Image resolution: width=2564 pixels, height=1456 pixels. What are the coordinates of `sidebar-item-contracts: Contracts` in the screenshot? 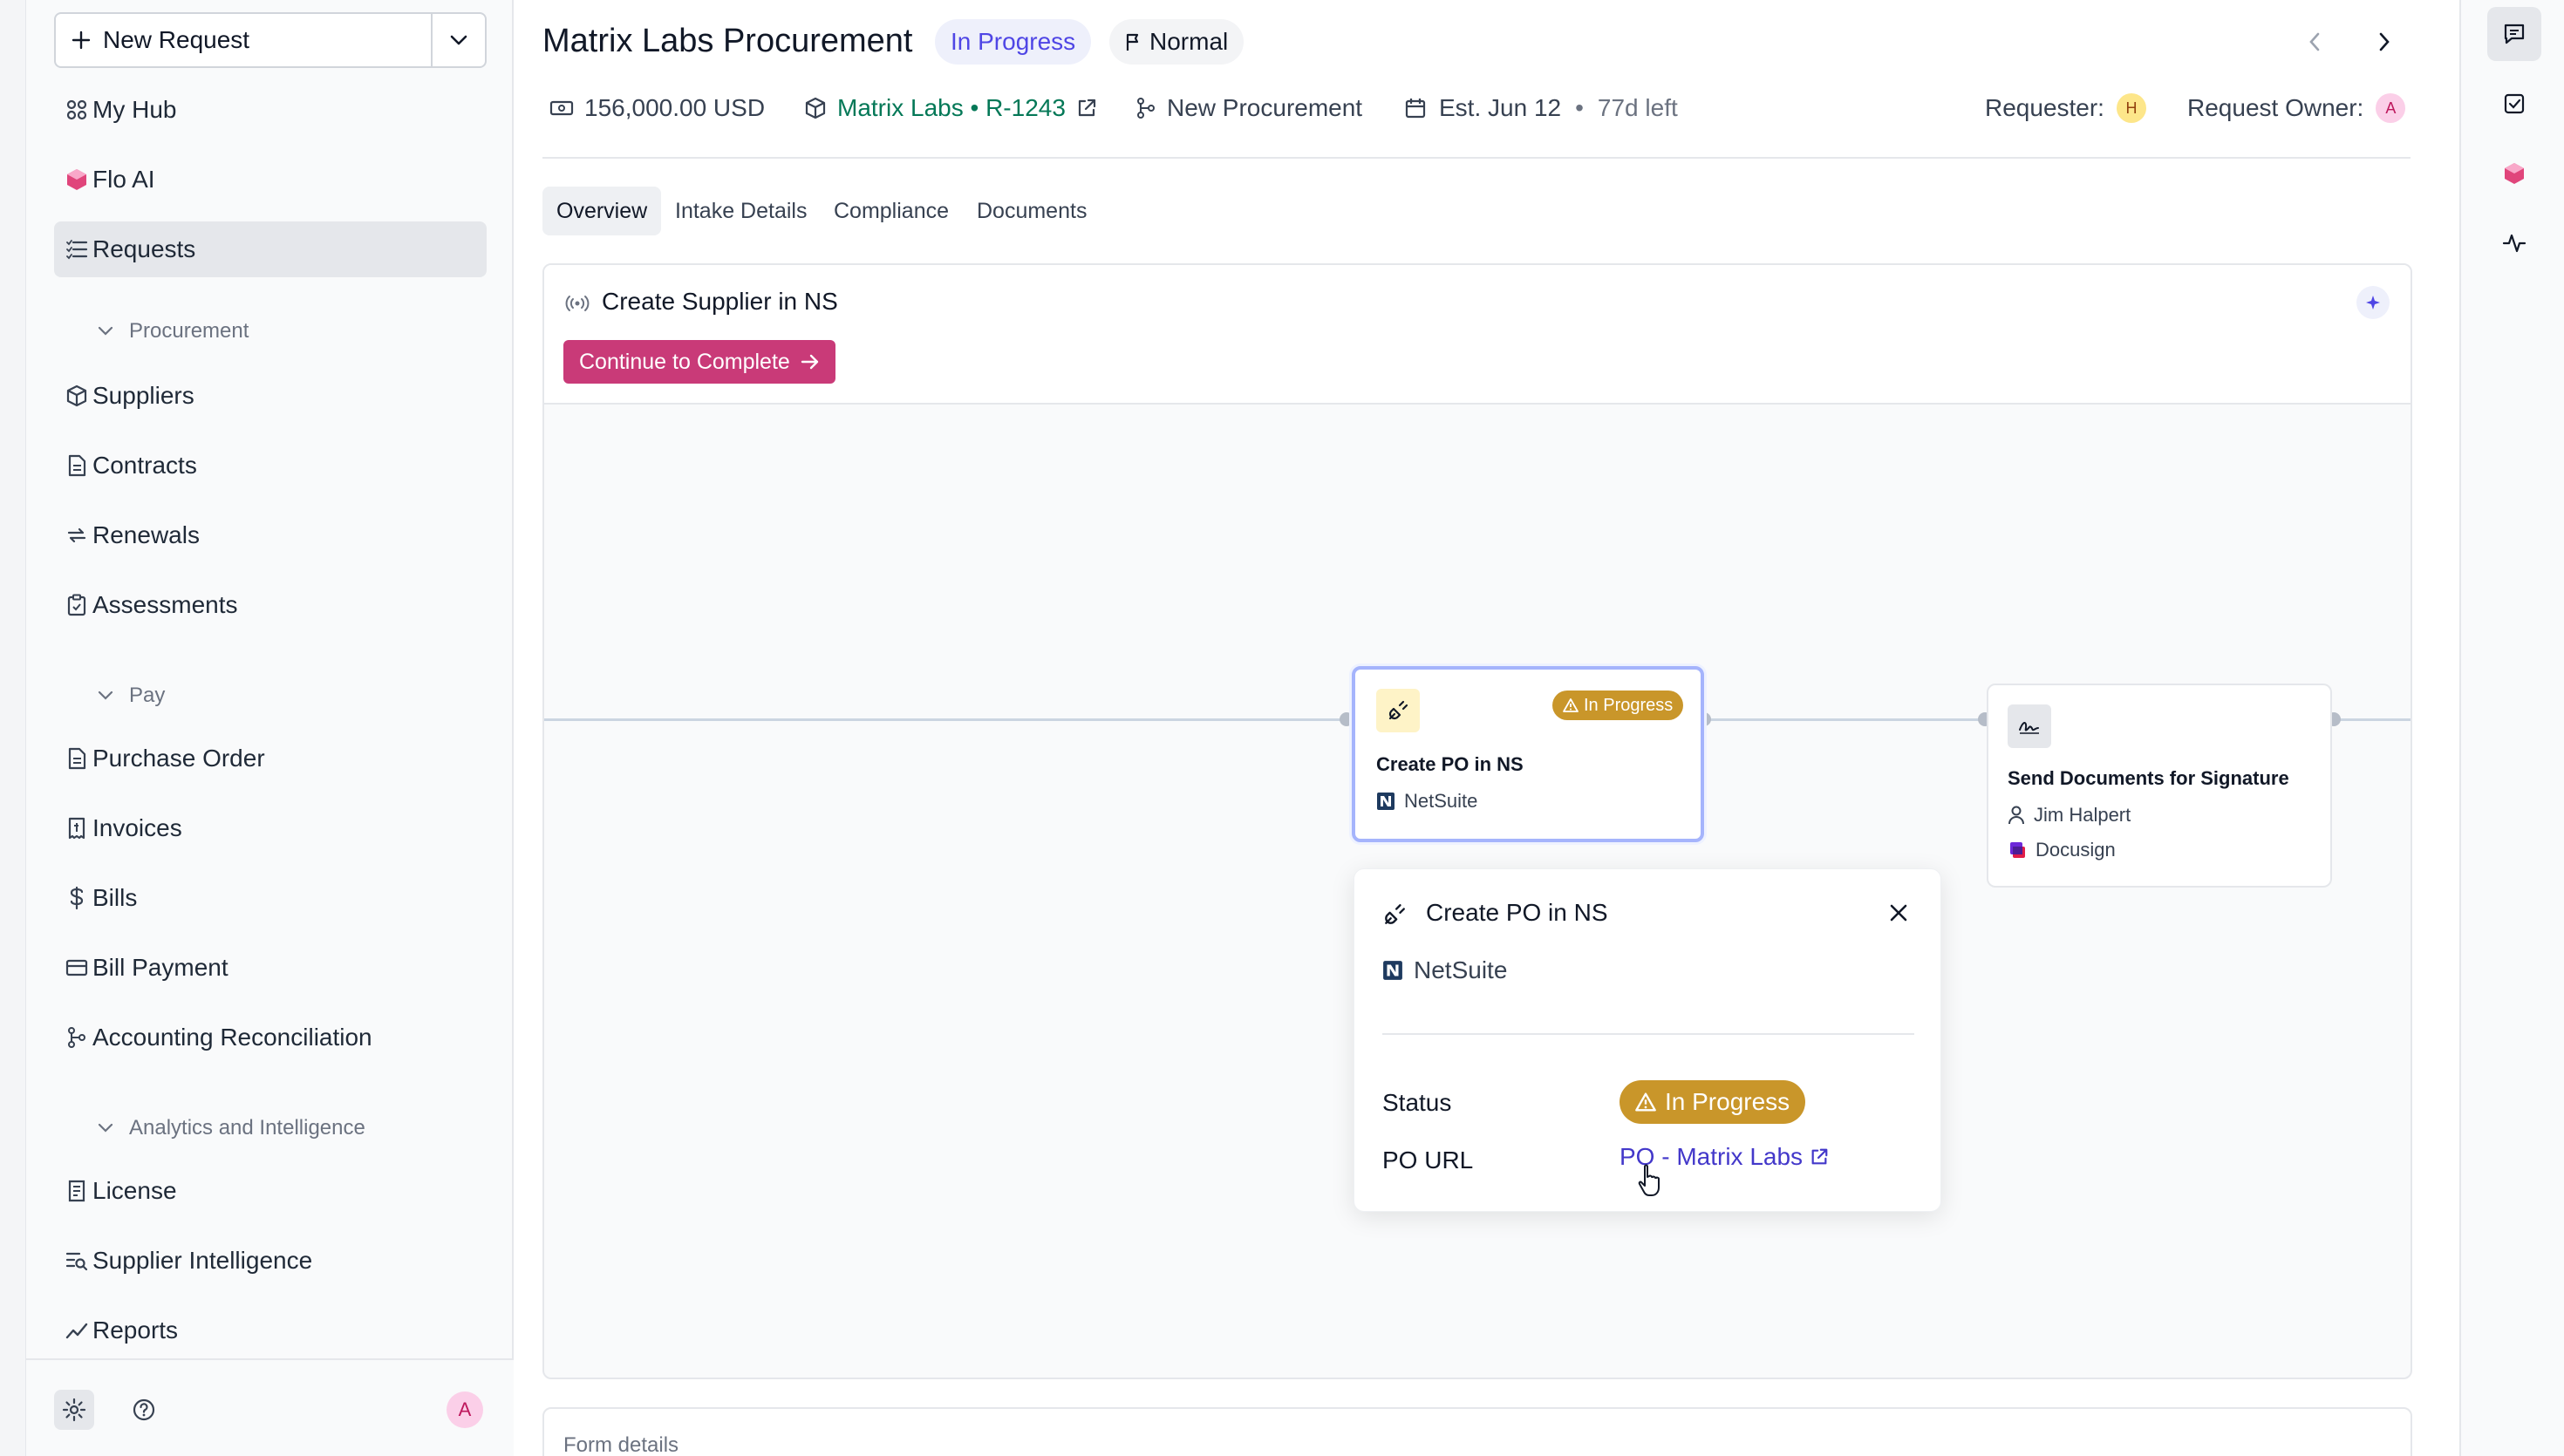 It's located at (270, 465).